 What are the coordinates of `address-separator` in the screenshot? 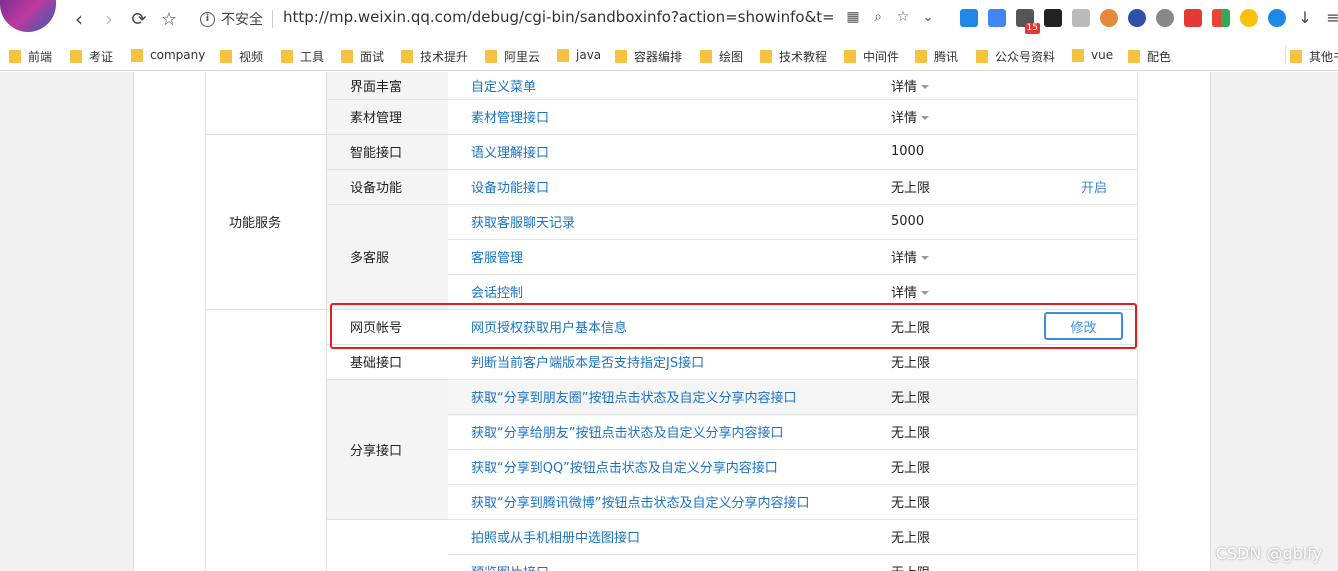 It's located at (272, 19).